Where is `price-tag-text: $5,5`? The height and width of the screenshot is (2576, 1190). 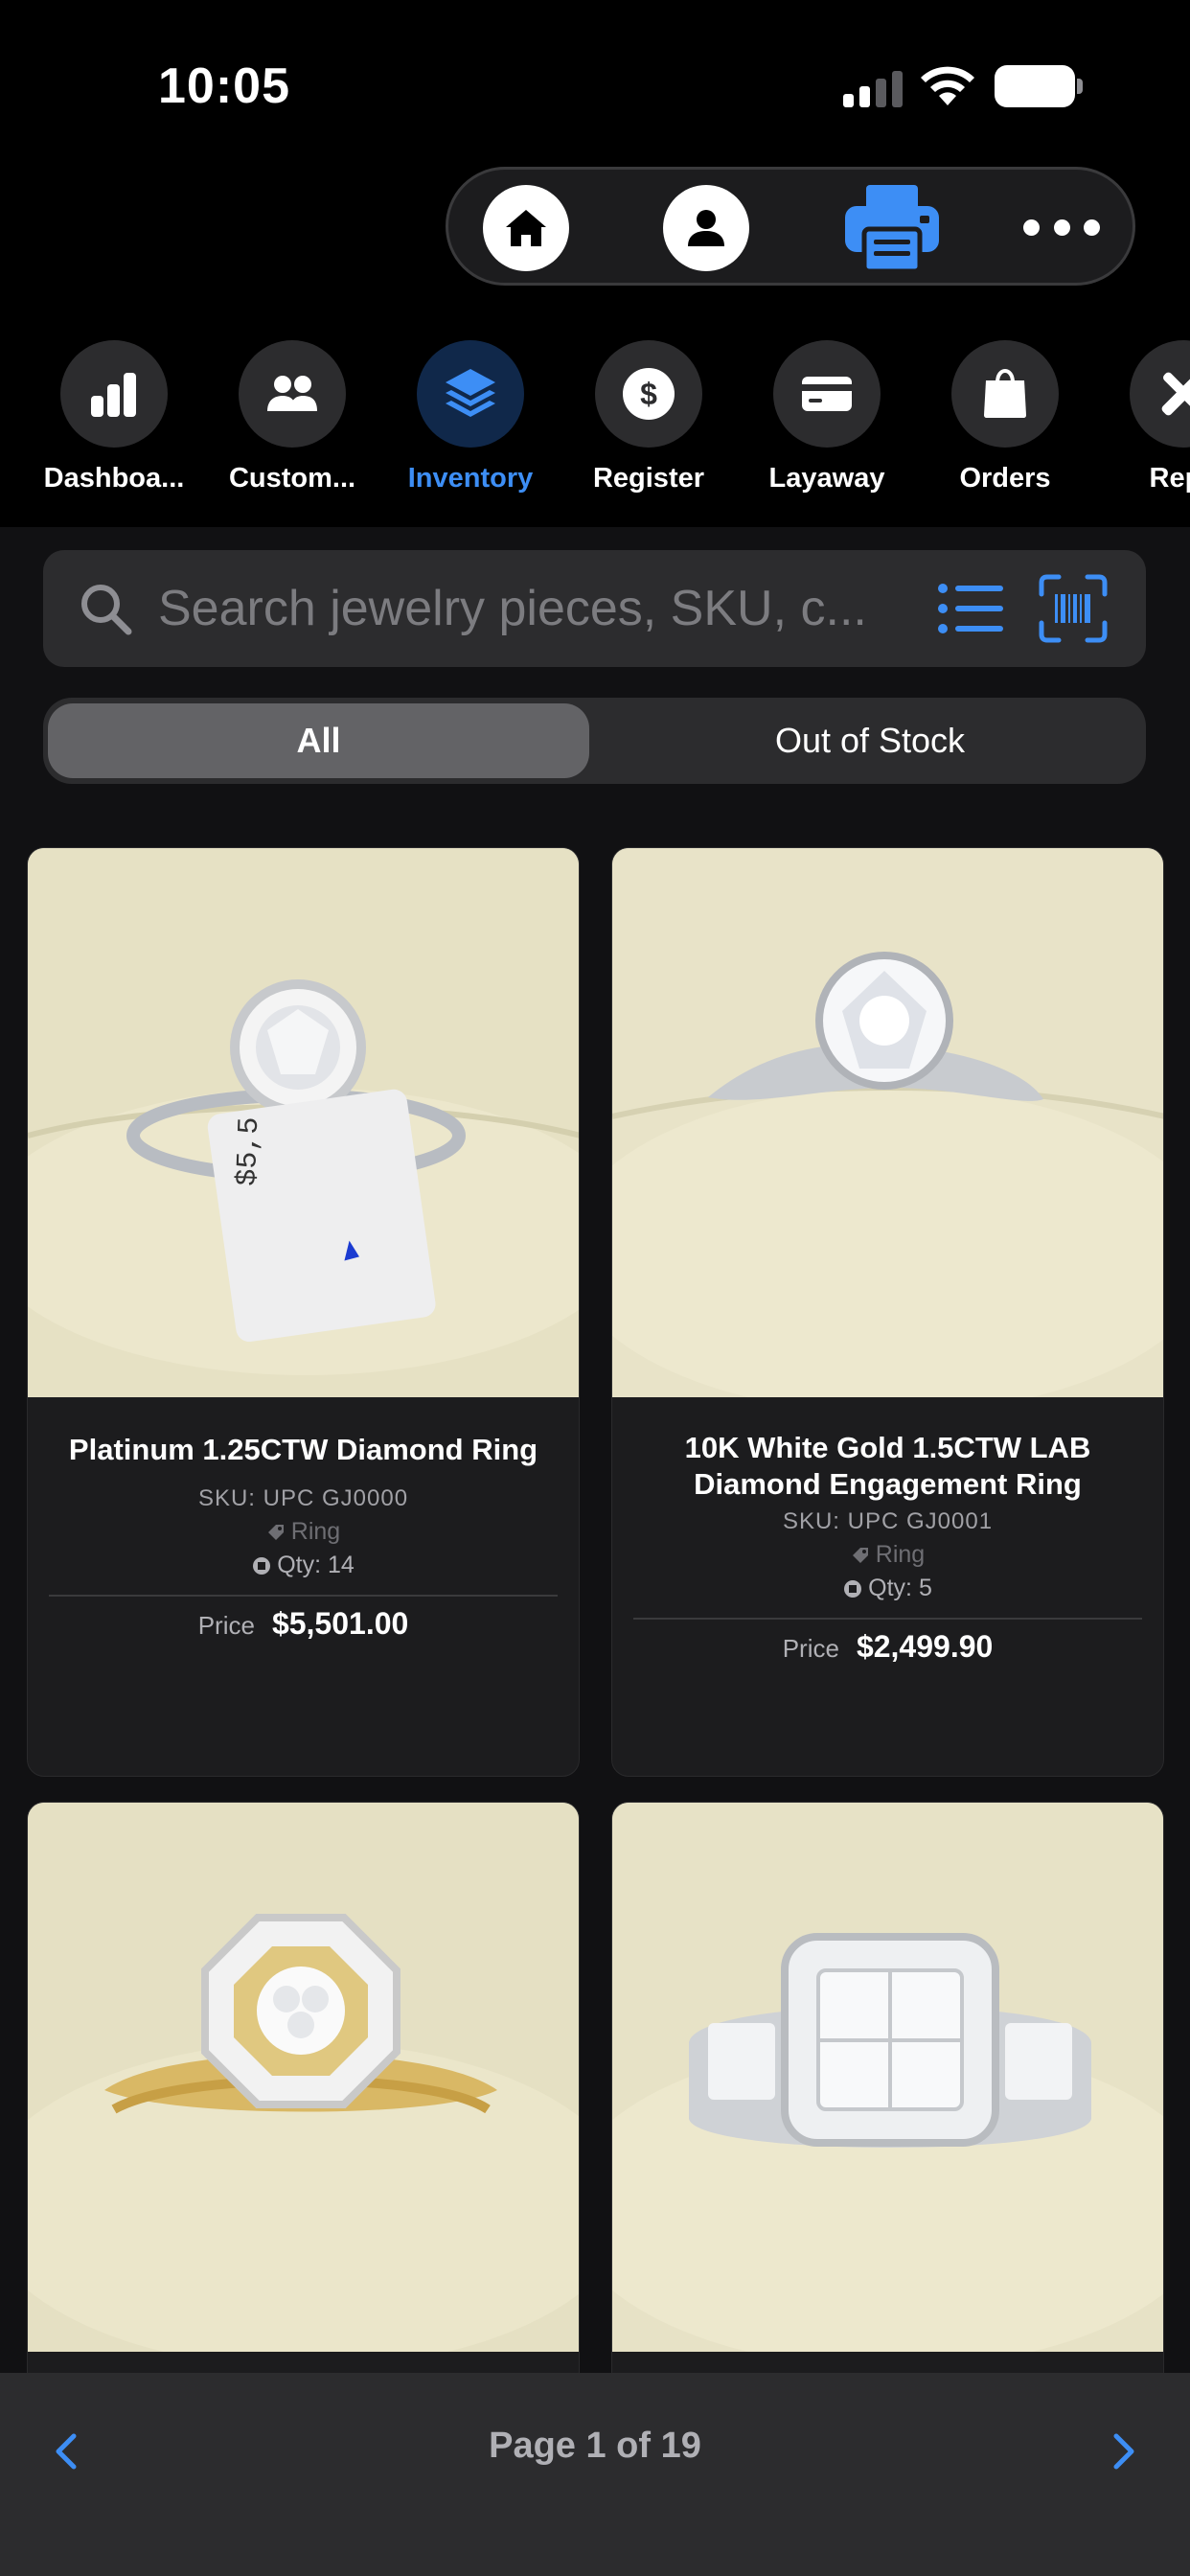
price-tag-text: $5,5 is located at coordinates (249, 1151).